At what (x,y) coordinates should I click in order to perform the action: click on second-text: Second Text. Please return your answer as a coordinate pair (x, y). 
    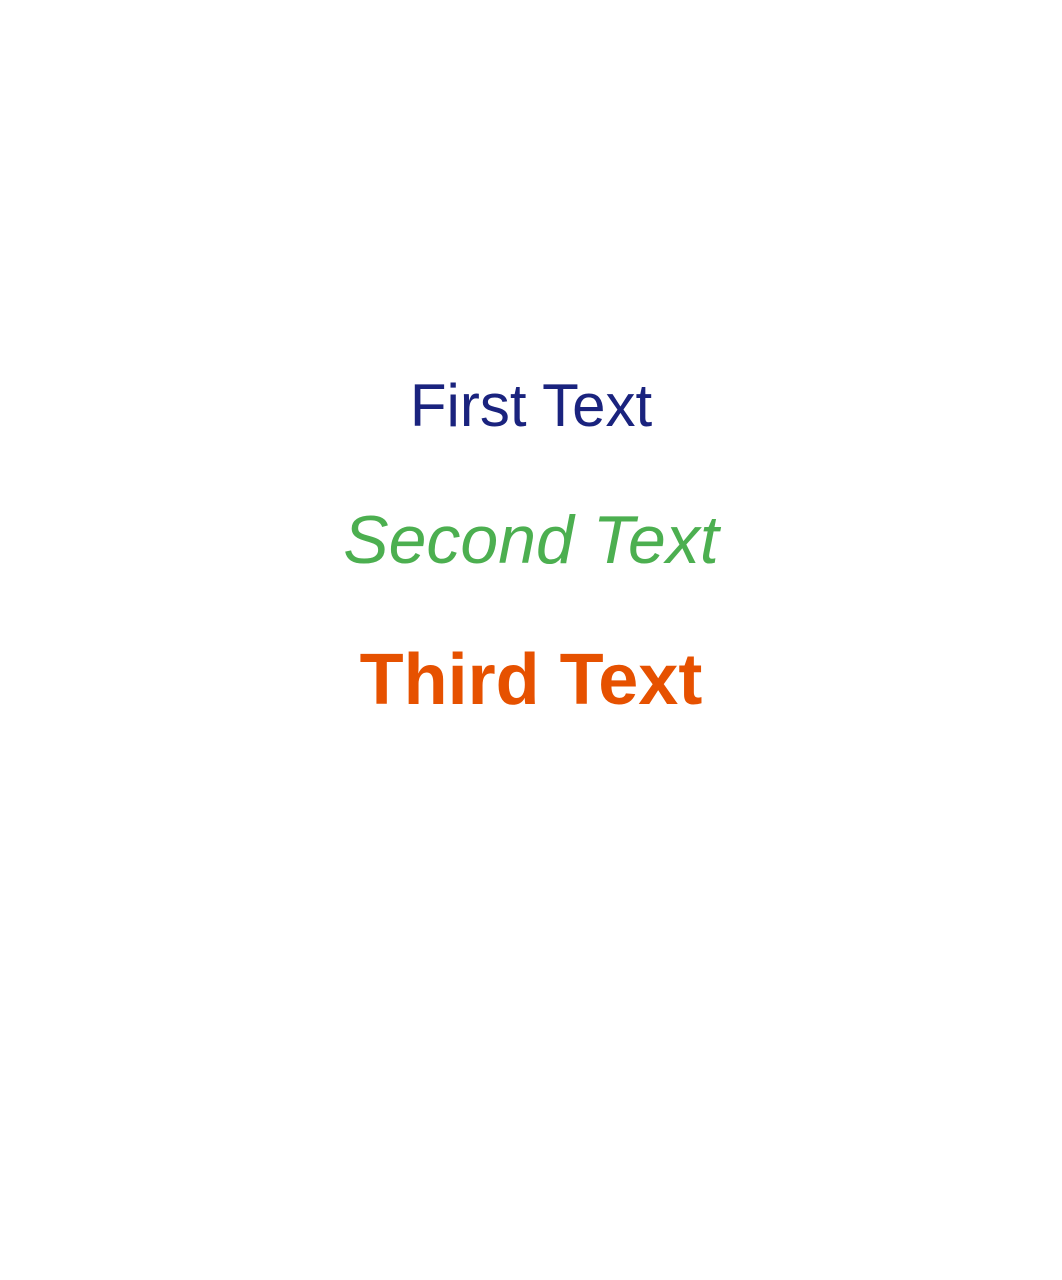
    Looking at the image, I should click on (531, 540).